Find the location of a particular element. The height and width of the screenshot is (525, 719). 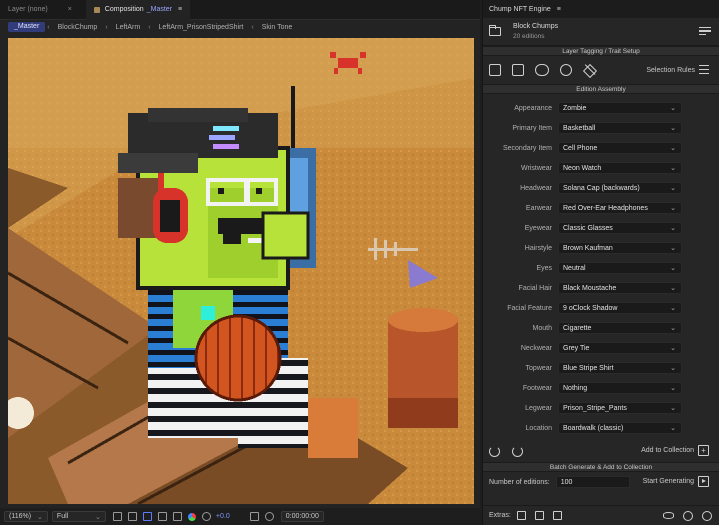

trait-value: Cell Phone is located at coordinates (580, 148).